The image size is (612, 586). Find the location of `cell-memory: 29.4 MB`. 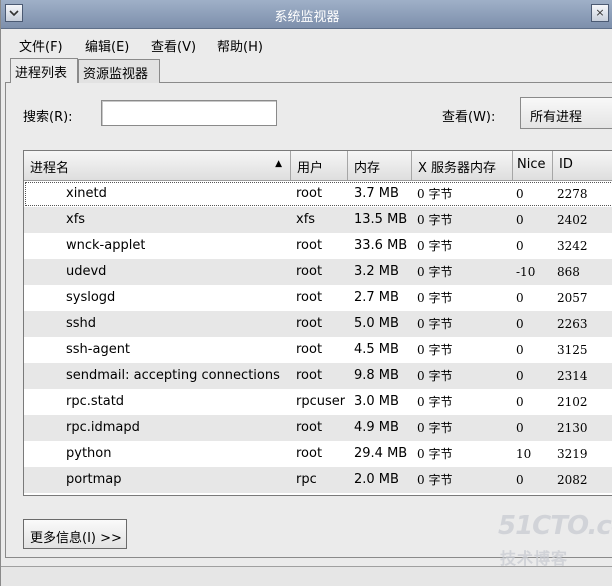

cell-memory: 29.4 MB is located at coordinates (381, 453).